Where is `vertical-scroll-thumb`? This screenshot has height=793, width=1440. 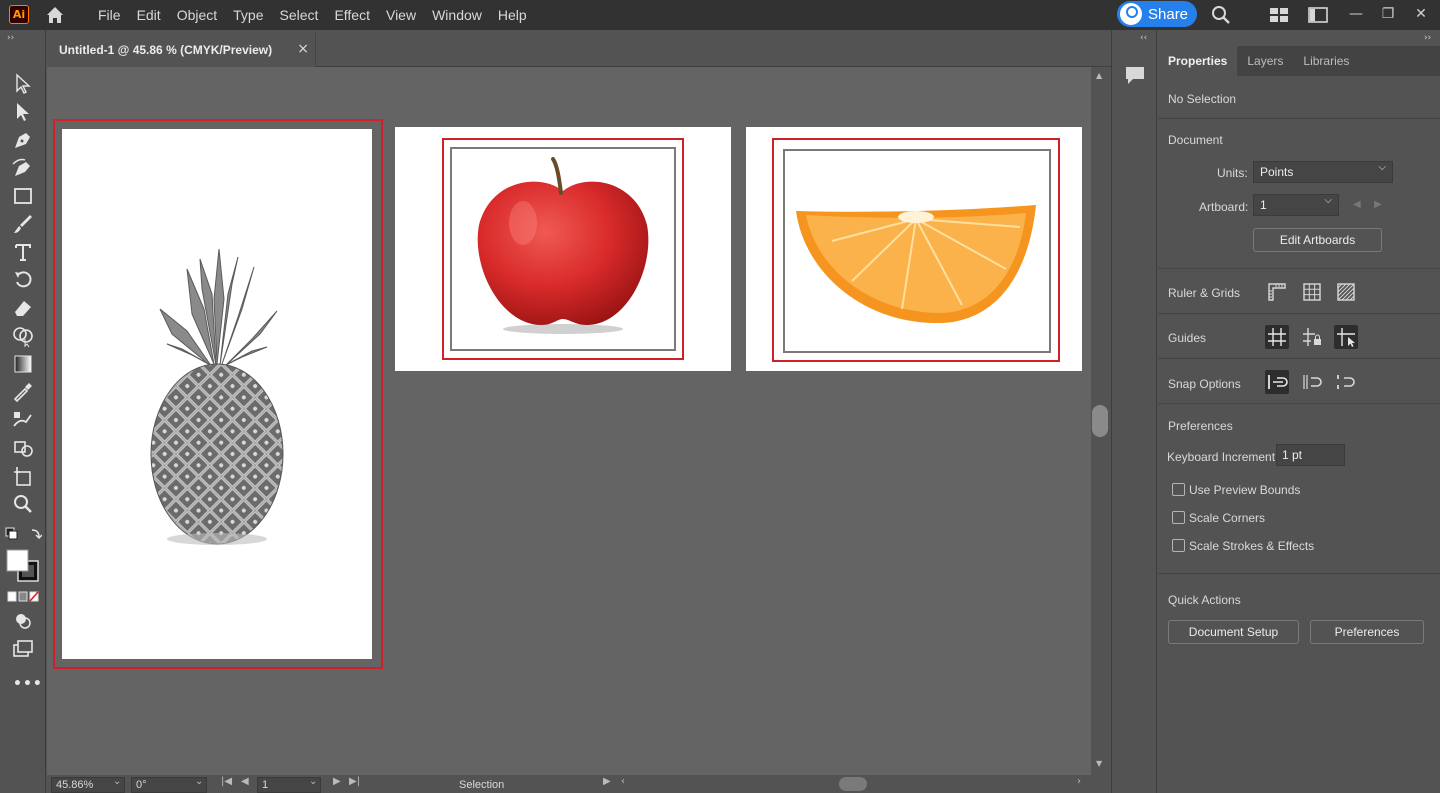
vertical-scroll-thumb is located at coordinates (1100, 421).